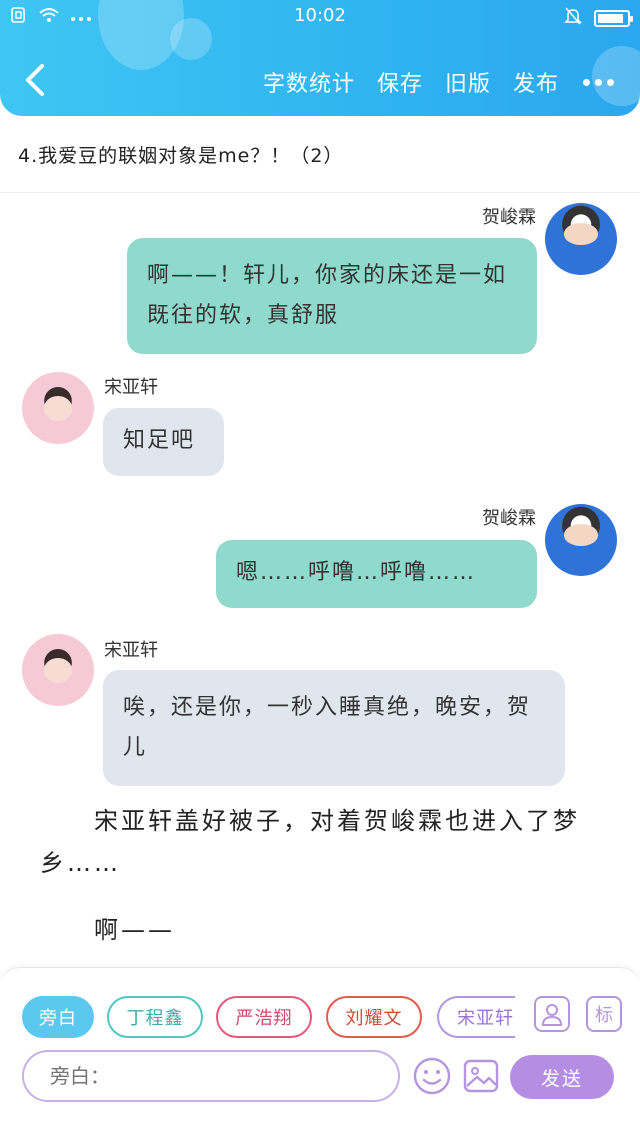  I want to click on more-horizontal-icon, so click(598, 82).